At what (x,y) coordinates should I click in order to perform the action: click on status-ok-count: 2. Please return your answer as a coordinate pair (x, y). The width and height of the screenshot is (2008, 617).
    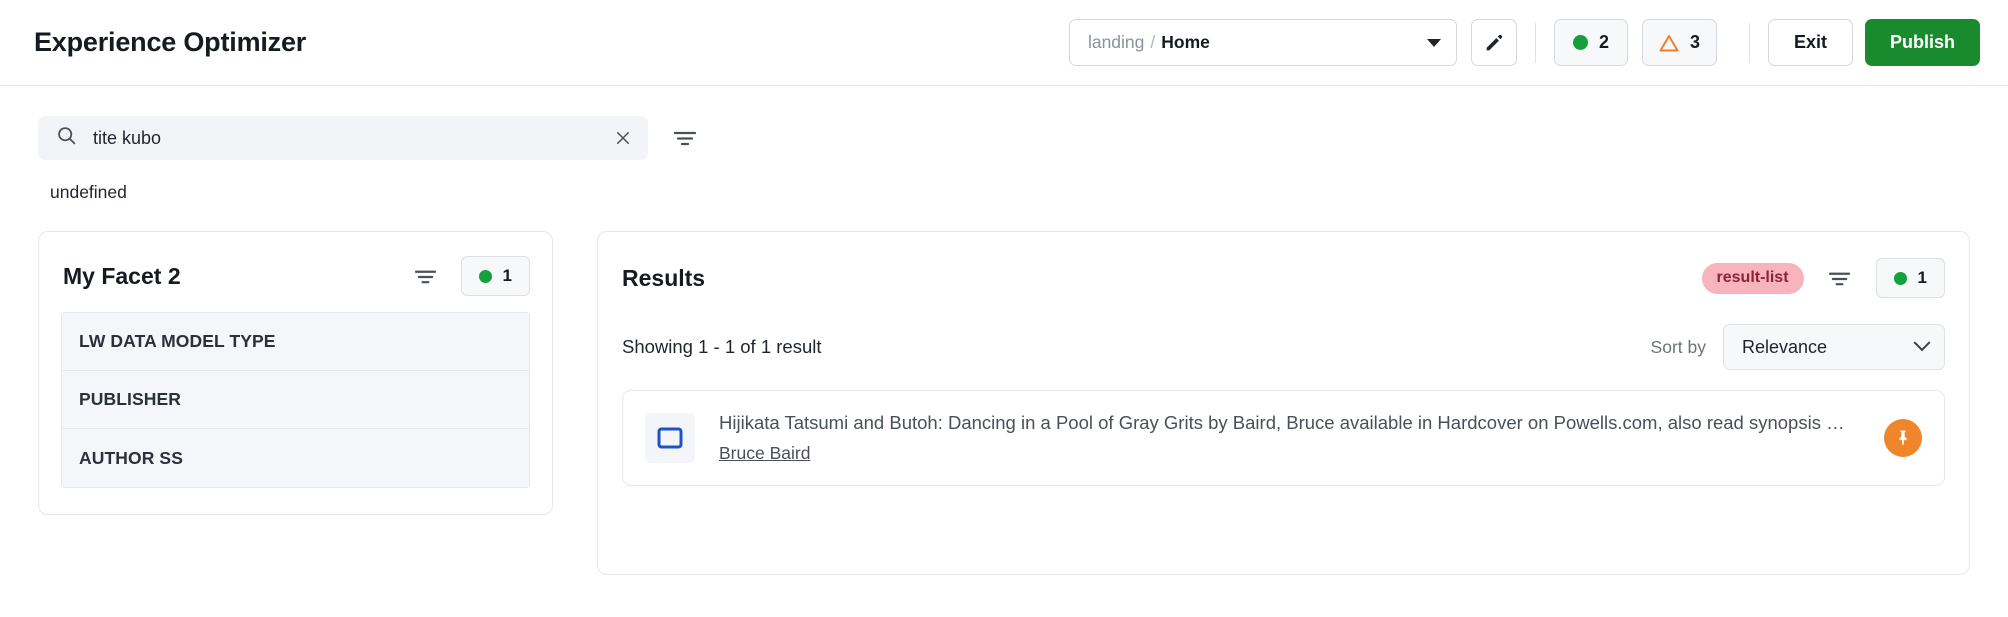
    Looking at the image, I should click on (1603, 42).